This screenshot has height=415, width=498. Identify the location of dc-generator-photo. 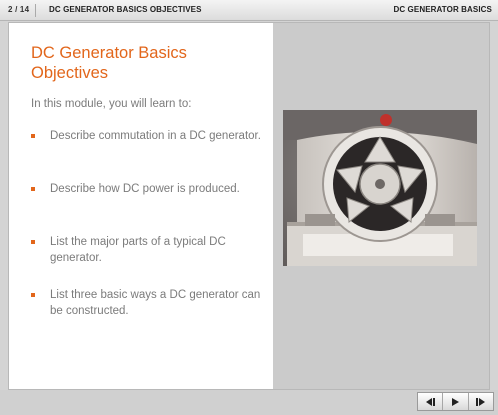
(380, 188).